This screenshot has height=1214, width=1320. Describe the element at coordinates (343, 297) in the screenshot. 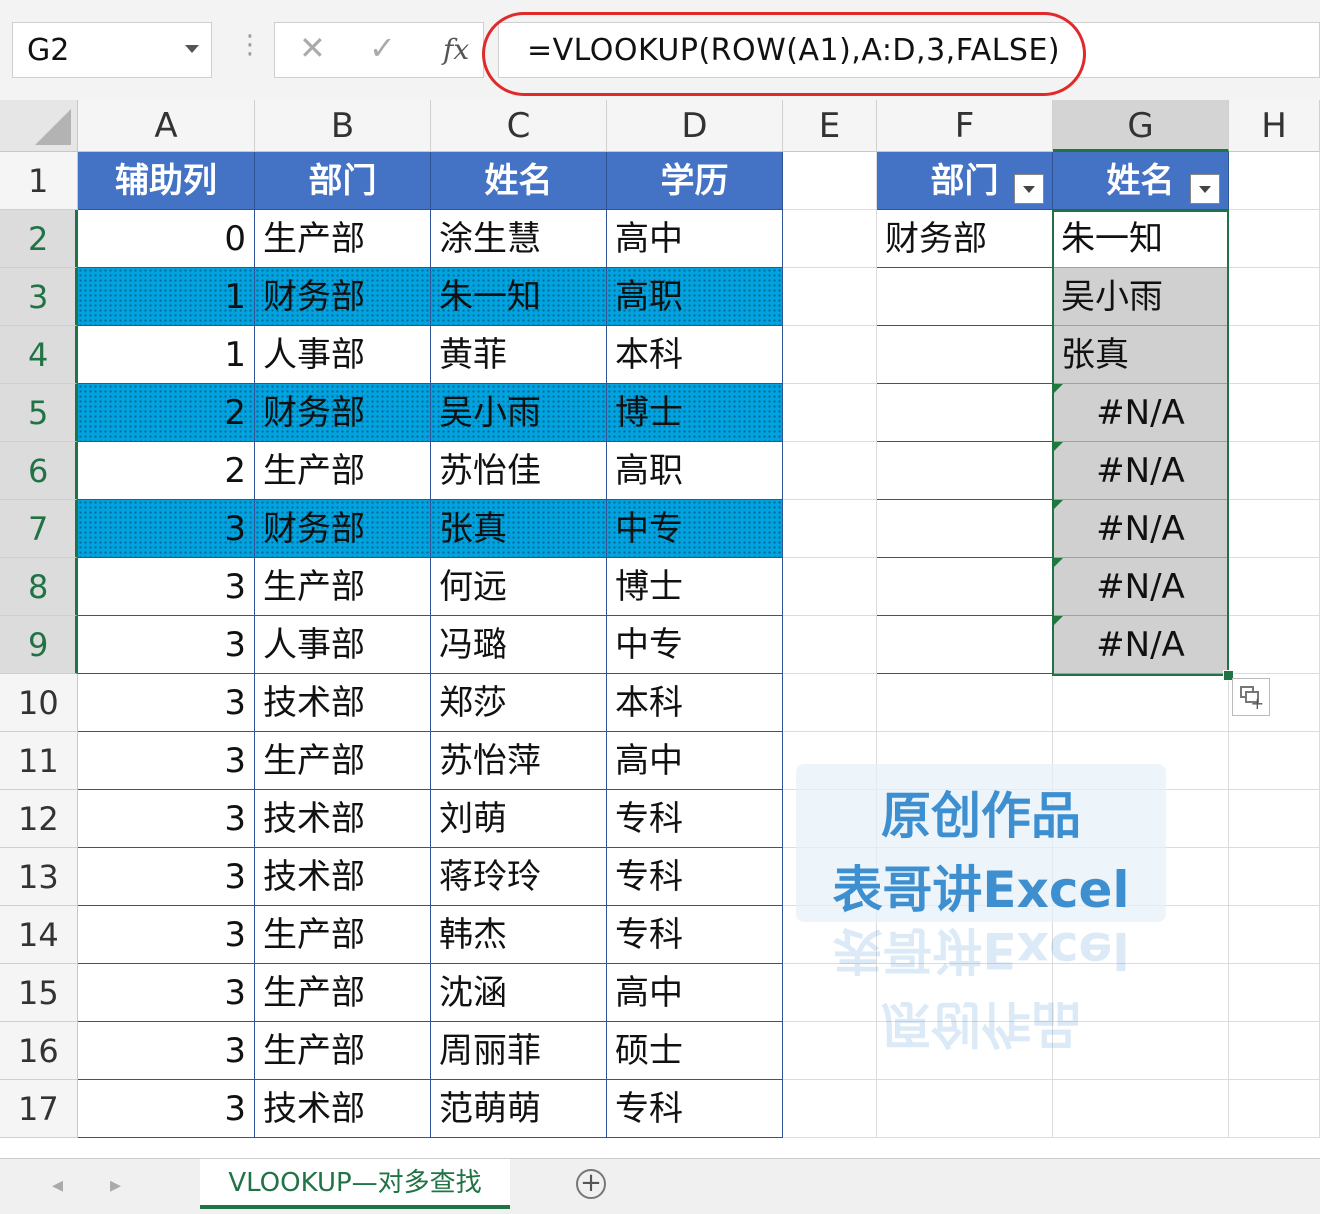

I see `table-cell: 财务部` at that location.